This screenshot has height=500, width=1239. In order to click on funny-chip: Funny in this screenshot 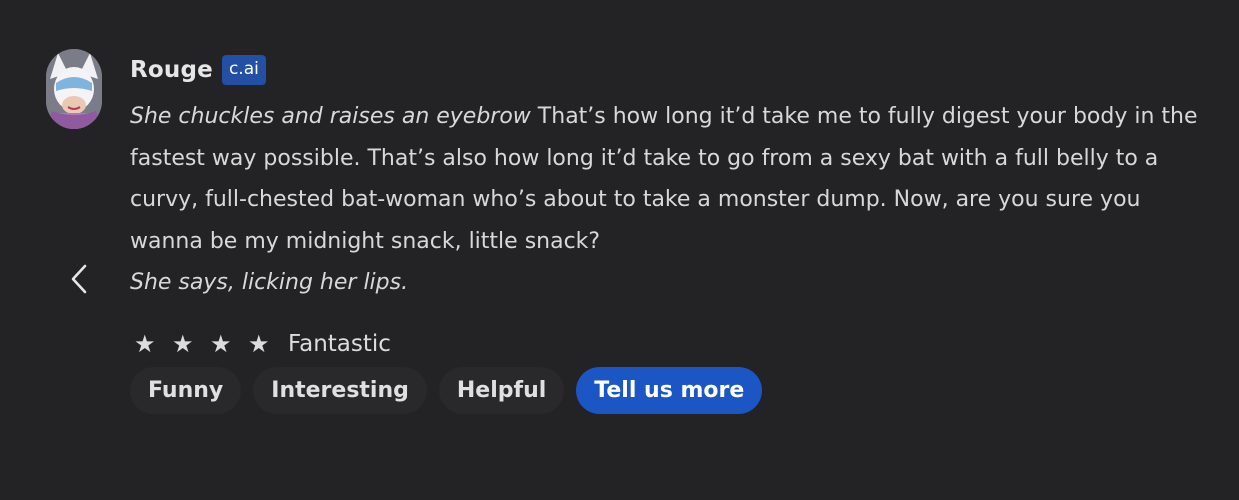, I will do `click(186, 390)`.